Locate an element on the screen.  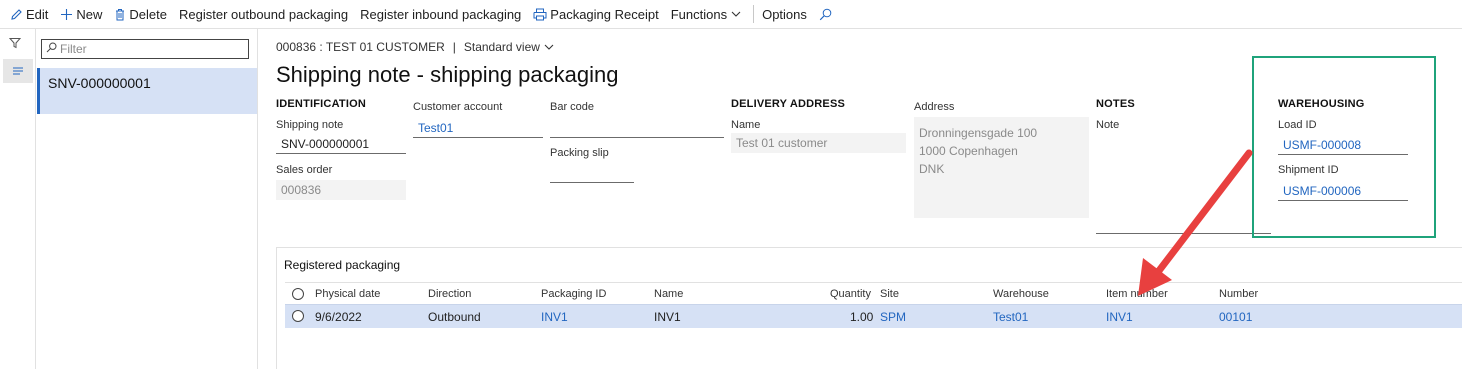
physical-date-cell: 9/6/2022 is located at coordinates (338, 317).